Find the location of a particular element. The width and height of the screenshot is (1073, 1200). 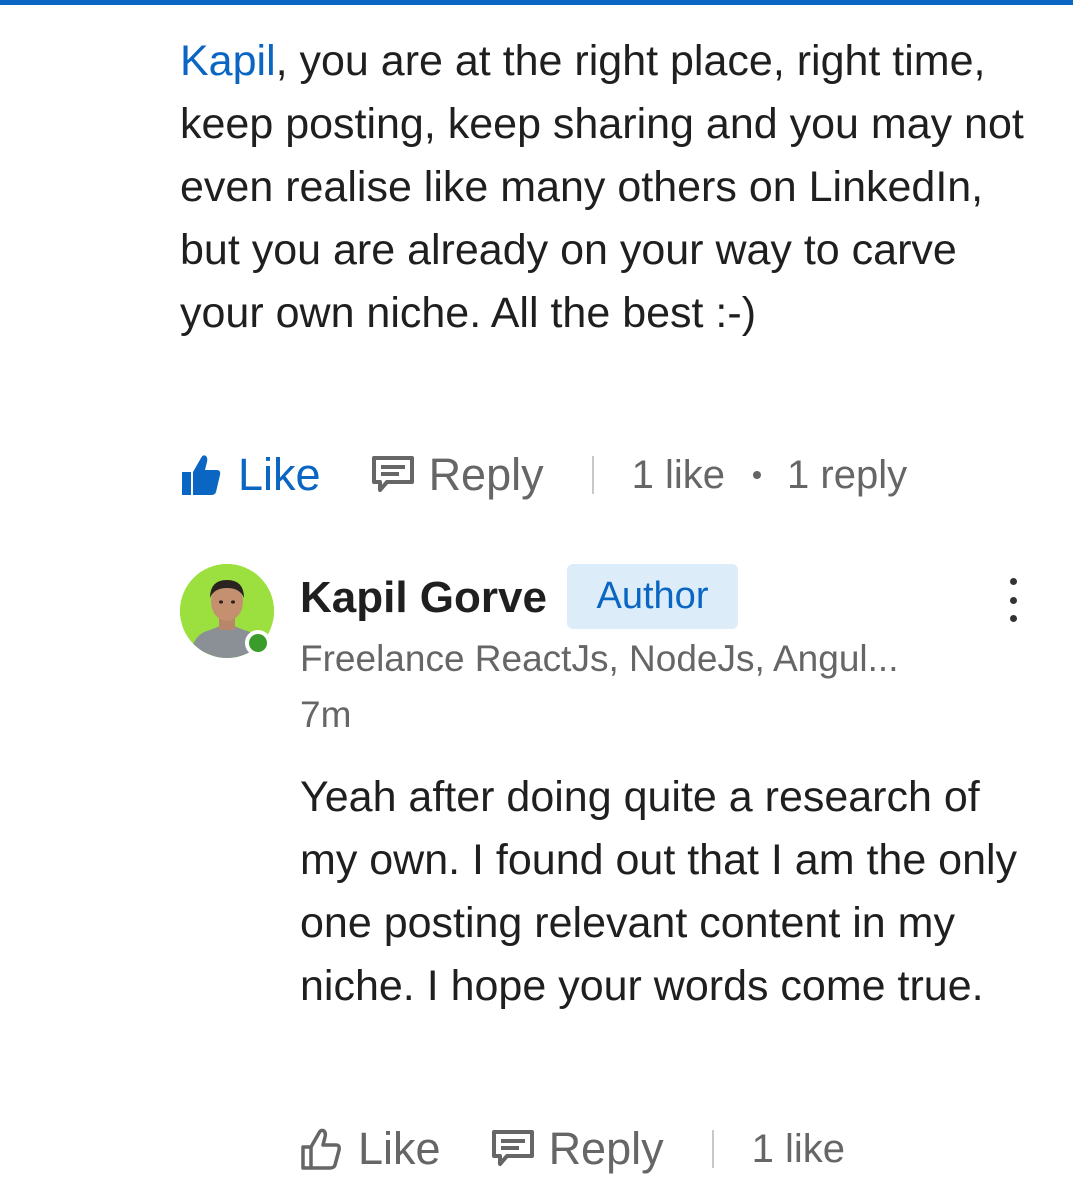

replies-count: 1 reply is located at coordinates (847, 475).